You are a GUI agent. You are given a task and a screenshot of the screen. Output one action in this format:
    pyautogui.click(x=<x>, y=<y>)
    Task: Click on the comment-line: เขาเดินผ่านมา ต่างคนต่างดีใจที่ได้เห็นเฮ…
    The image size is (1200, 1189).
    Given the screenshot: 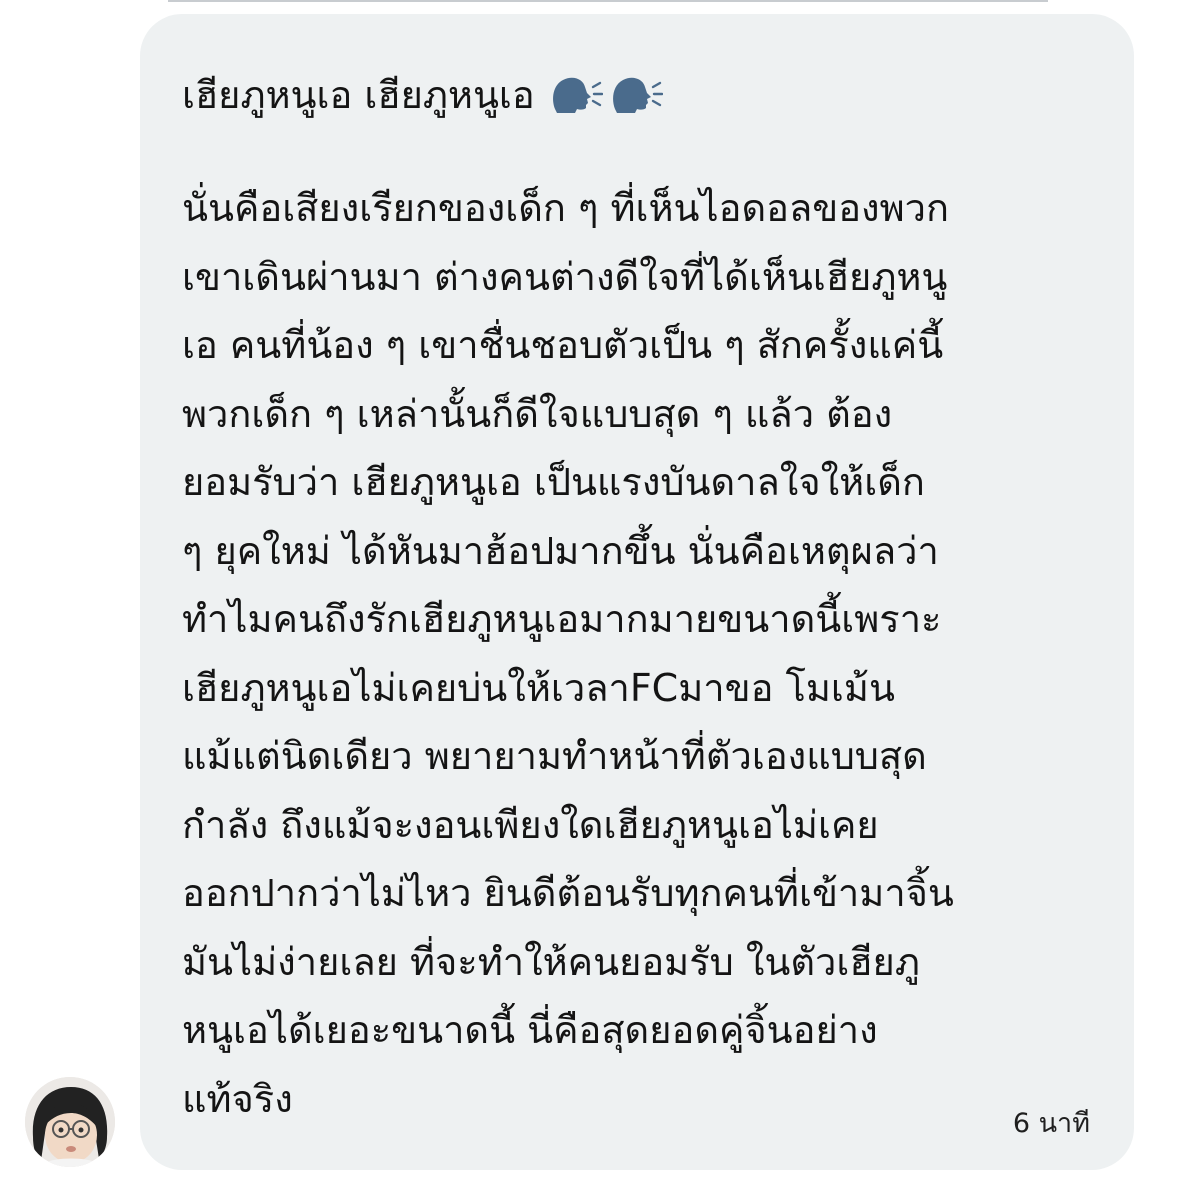 What is the action you would take?
    pyautogui.click(x=565, y=276)
    